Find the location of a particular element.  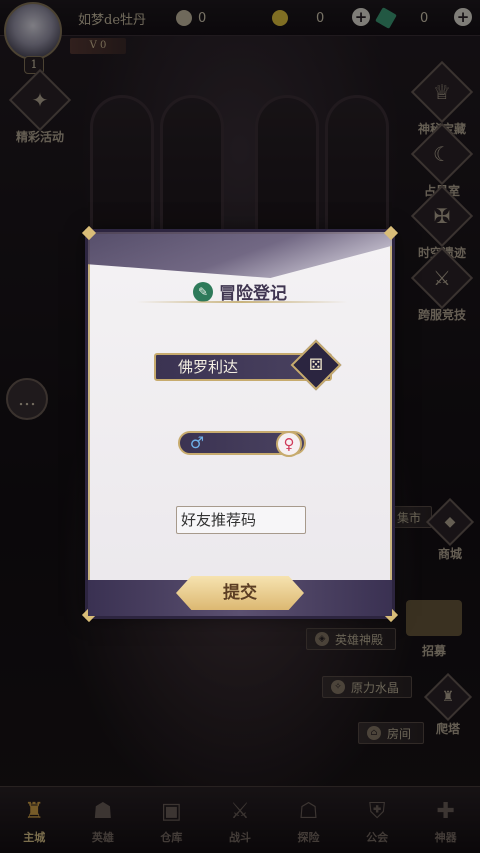

dice-icon: ⚄ is located at coordinates (316, 364).